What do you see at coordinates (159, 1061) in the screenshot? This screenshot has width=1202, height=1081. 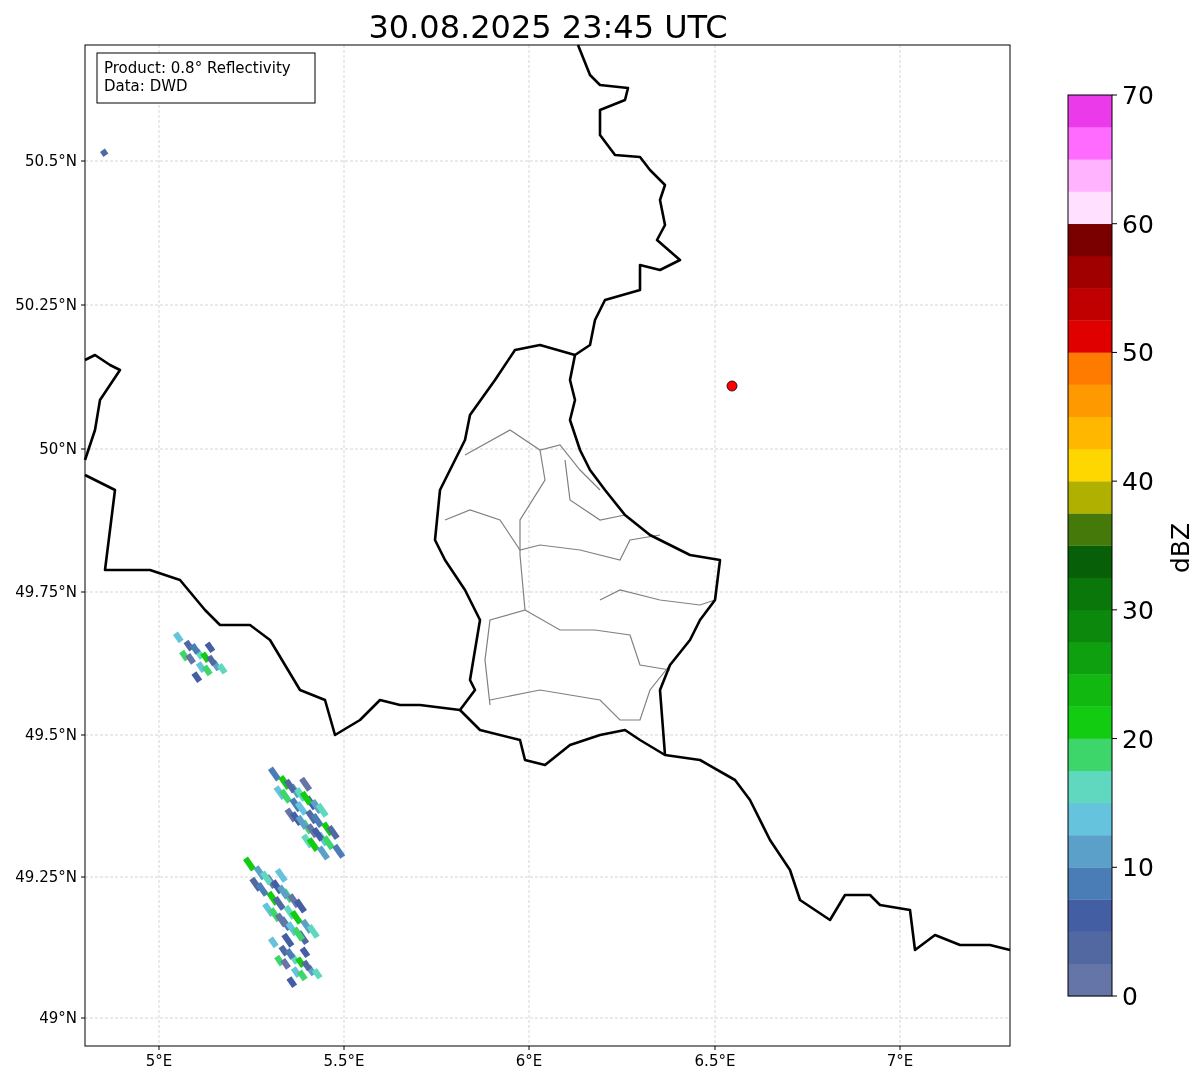 I see `axis-tick-label: 5°E` at bounding box center [159, 1061].